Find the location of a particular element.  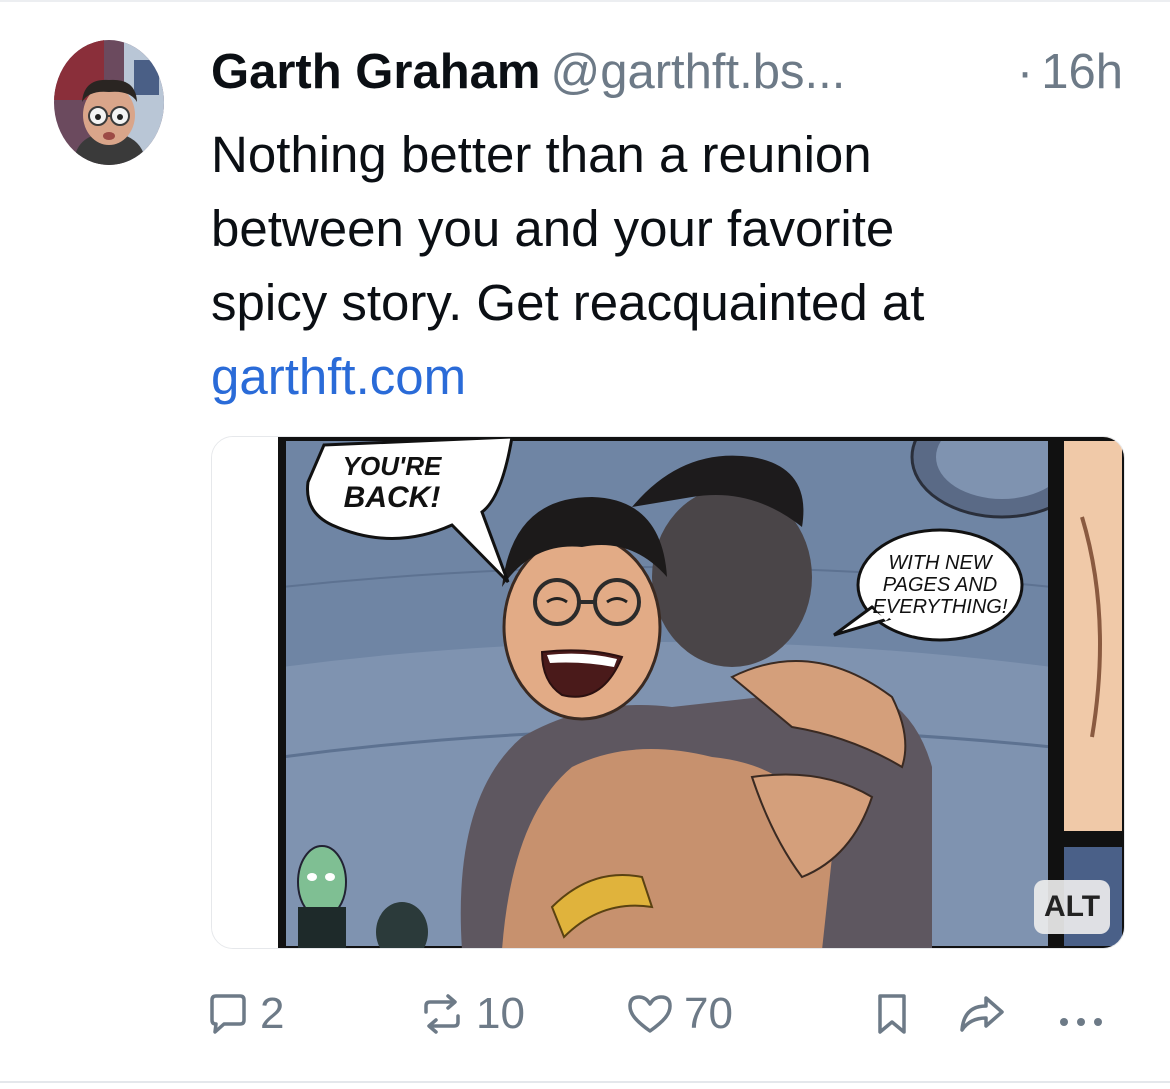

share-button is located at coordinates (982, 1014).